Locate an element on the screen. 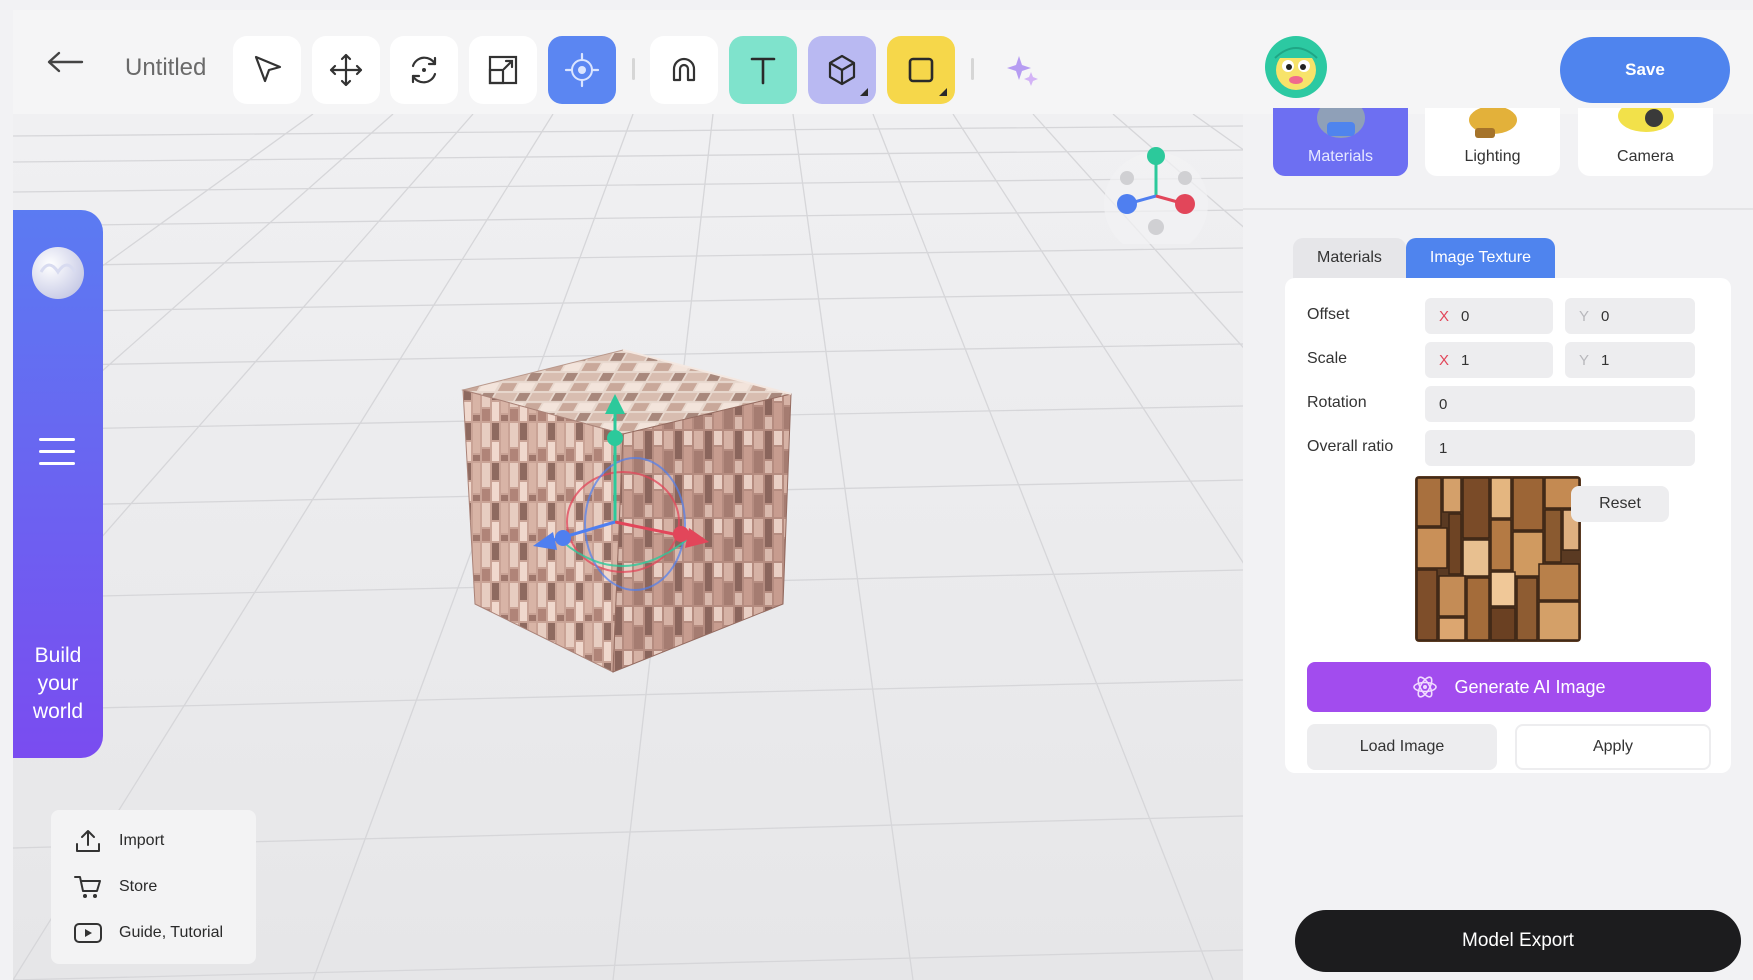  build-text-line: your is located at coordinates (58, 683).